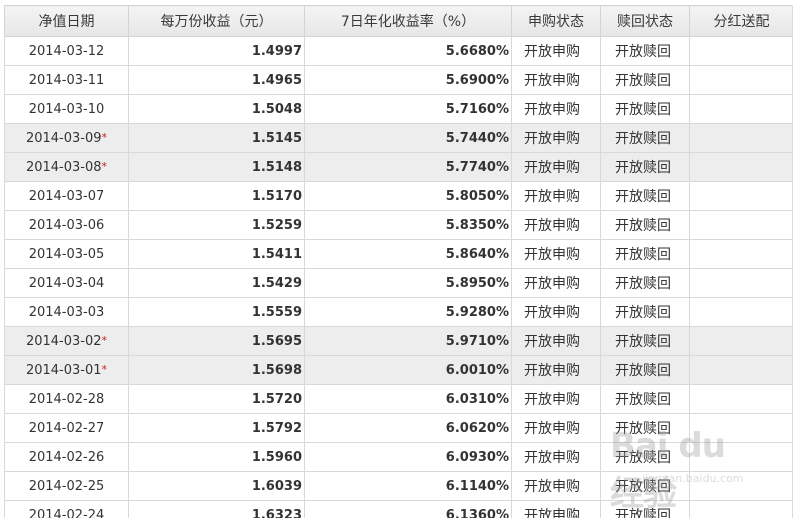  I want to click on cell-date: 2014-02-24, so click(66, 509).